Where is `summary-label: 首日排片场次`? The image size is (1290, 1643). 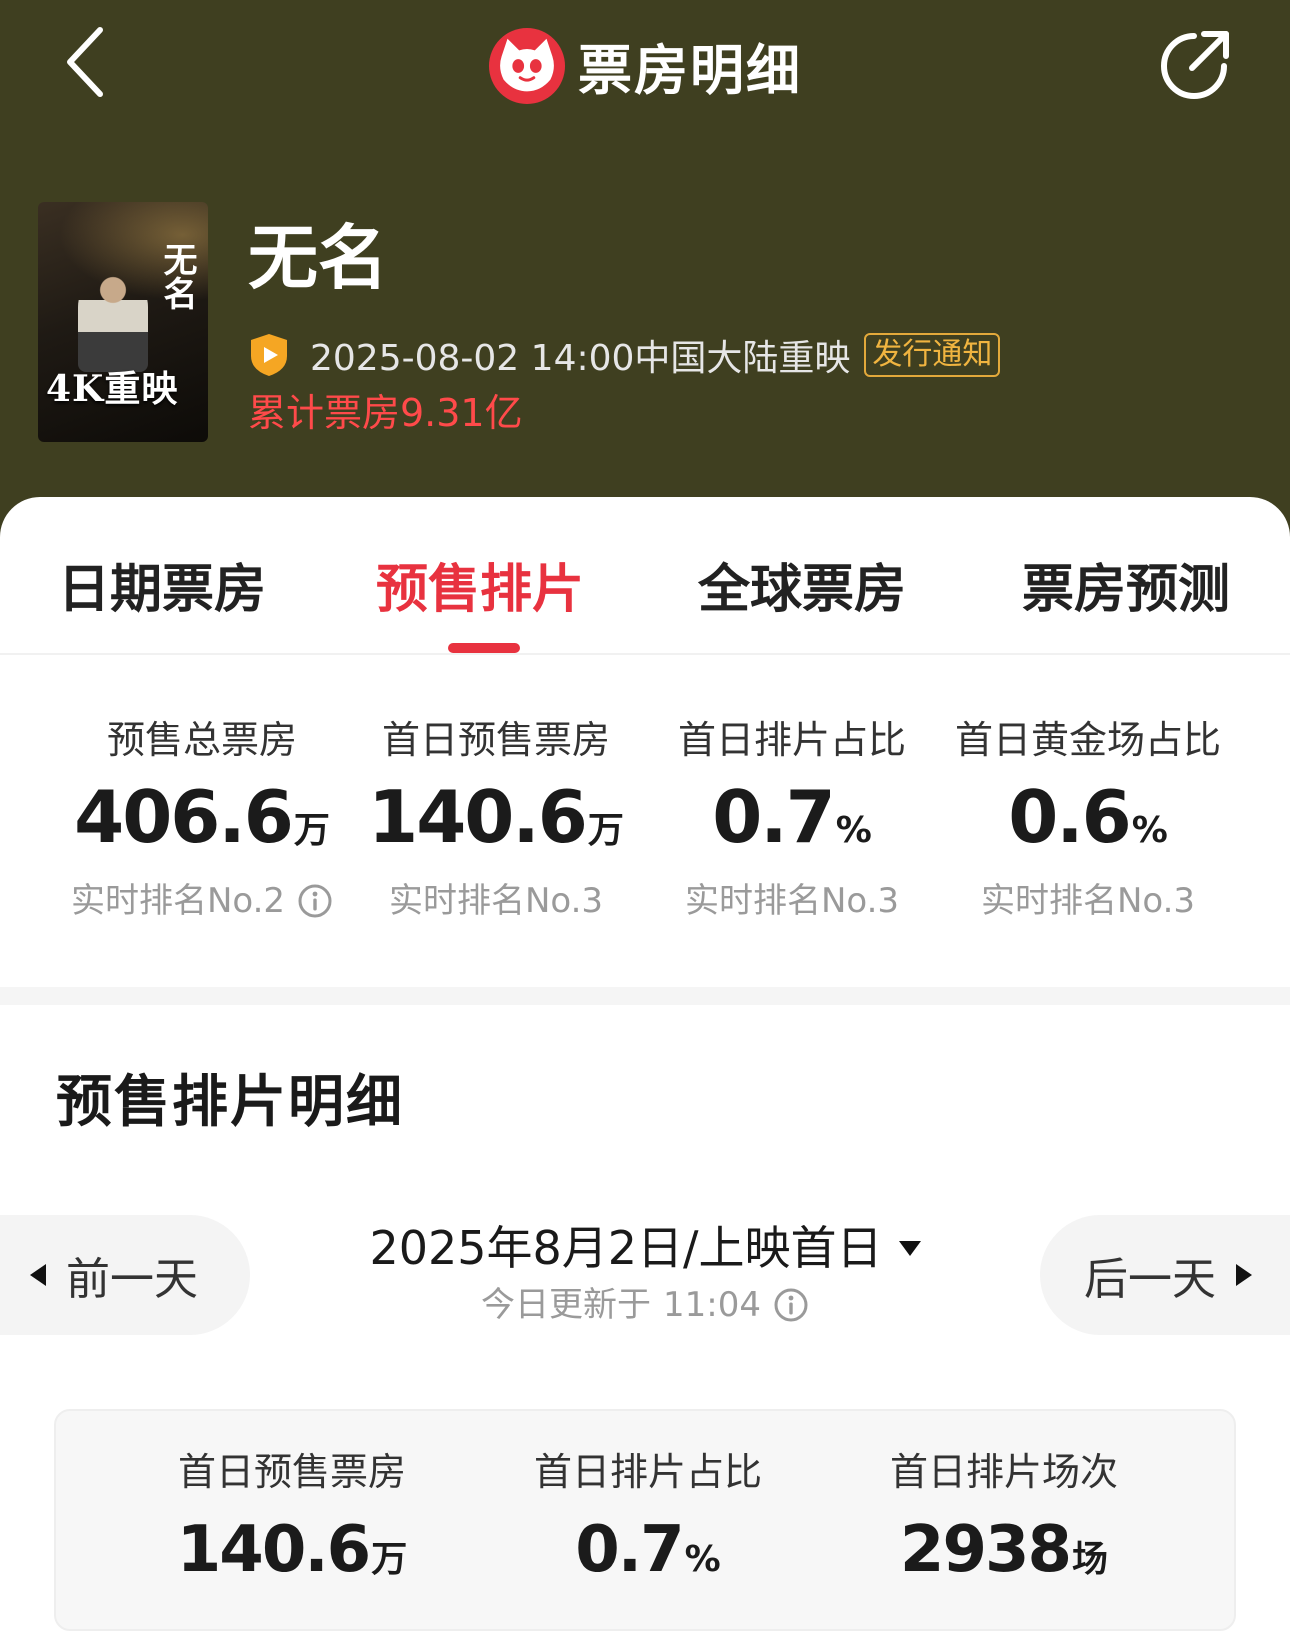 summary-label: 首日排片场次 is located at coordinates (1003, 1472).